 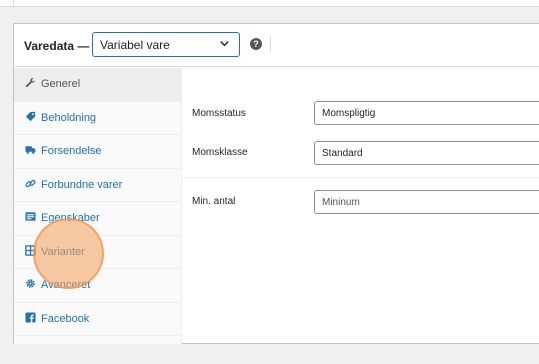 I want to click on field-divider, so click(x=361, y=177).